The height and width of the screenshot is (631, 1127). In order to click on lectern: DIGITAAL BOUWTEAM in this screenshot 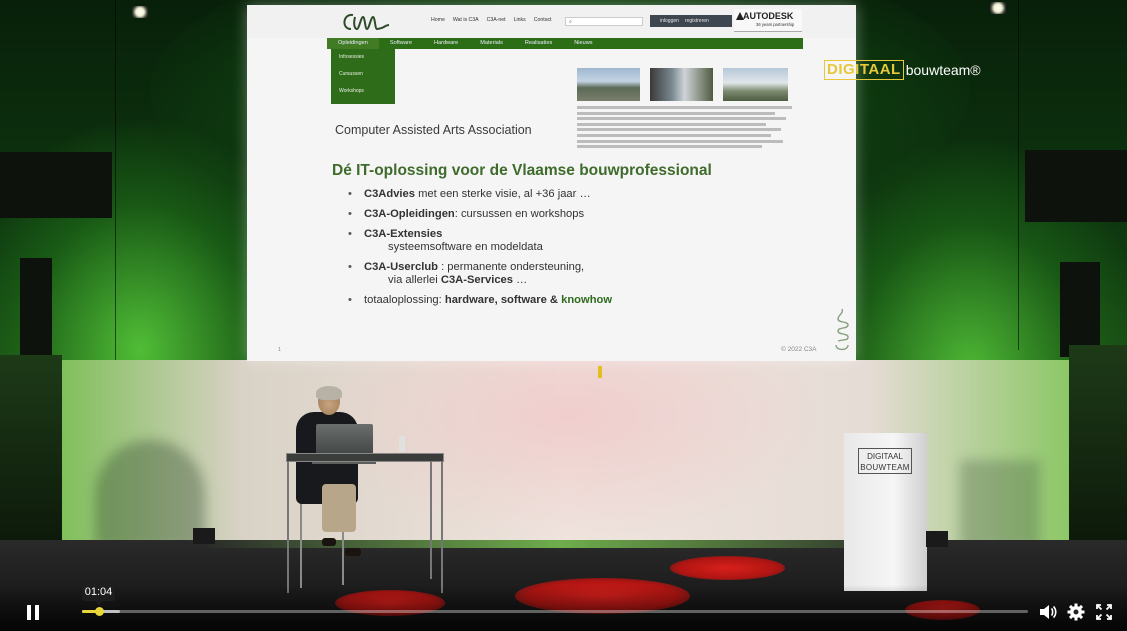, I will do `click(885, 512)`.